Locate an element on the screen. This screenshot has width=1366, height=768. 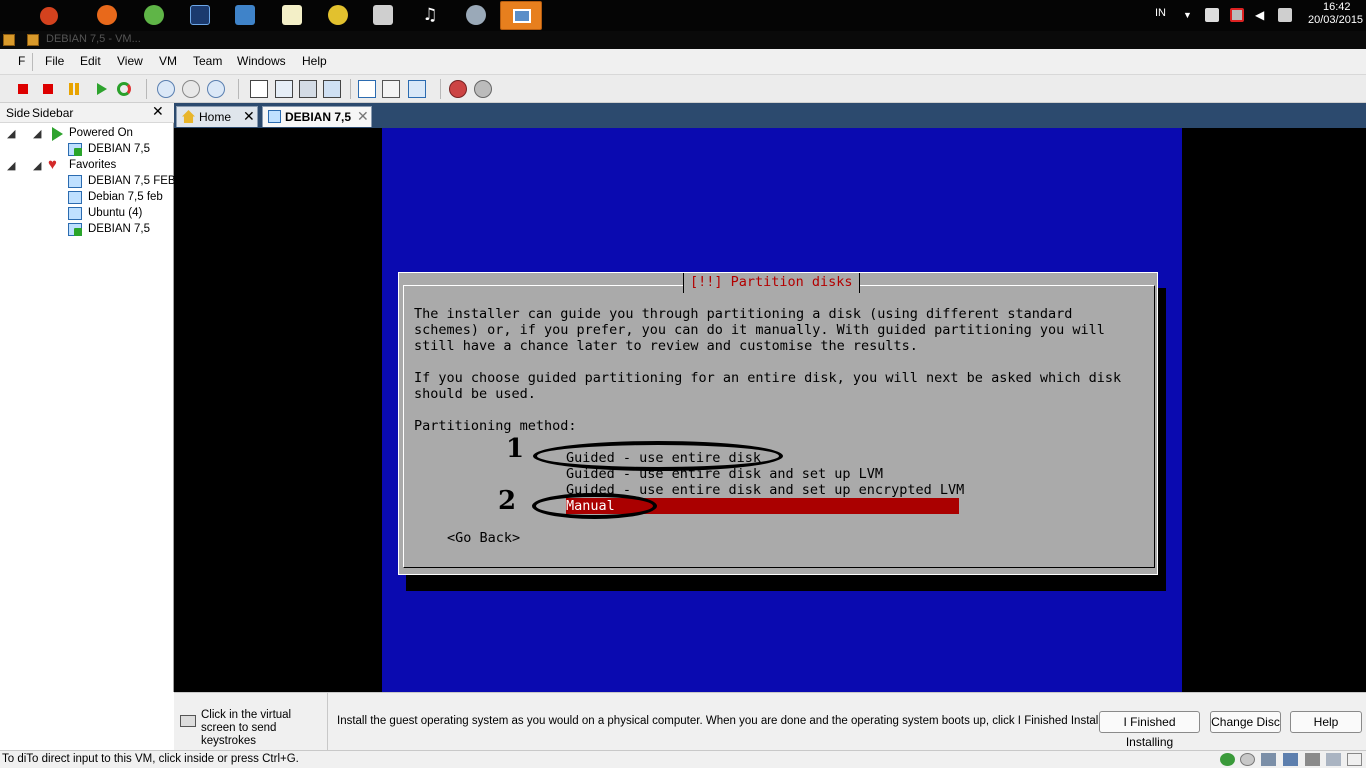
notepad-icon is located at coordinates (292, 15).